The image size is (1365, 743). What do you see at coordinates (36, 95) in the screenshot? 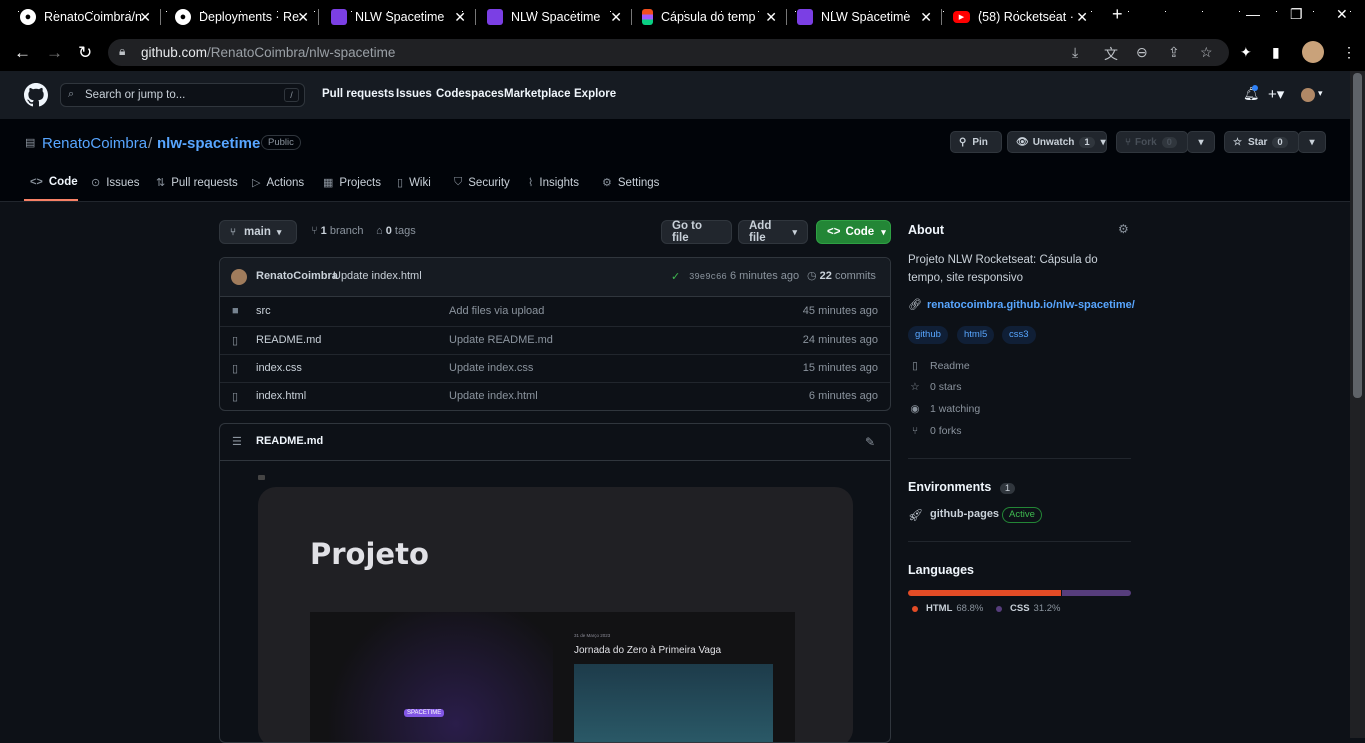
I see `github-logo-icon` at bounding box center [36, 95].